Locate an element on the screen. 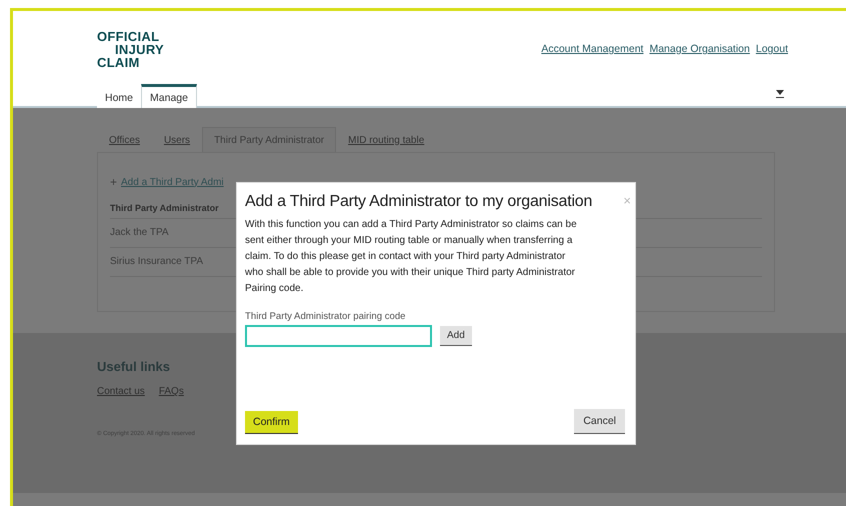 The height and width of the screenshot is (506, 846). nav-tab: Manage is located at coordinates (169, 96).